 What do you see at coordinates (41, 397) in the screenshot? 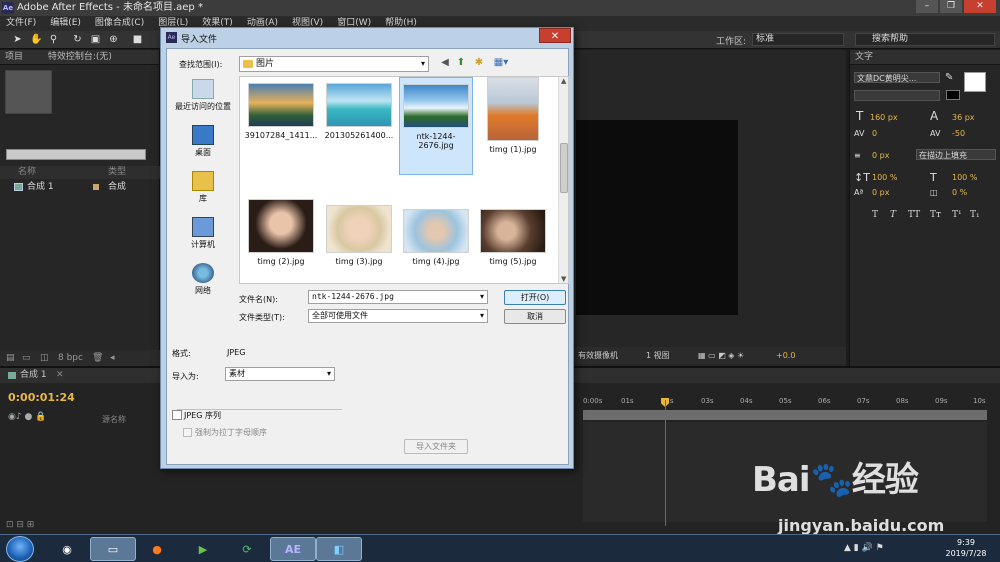
I see `current-timecode: 0:00:01:24` at bounding box center [41, 397].